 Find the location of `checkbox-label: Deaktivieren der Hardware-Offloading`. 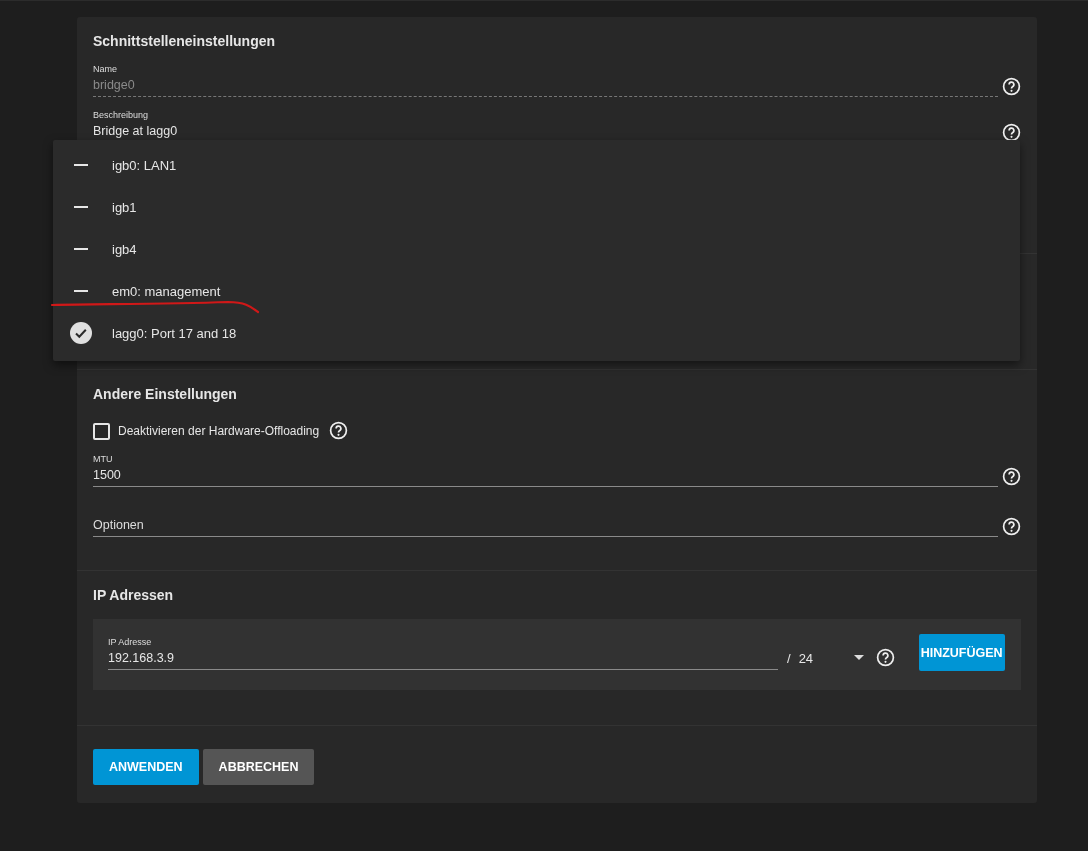

checkbox-label: Deaktivieren der Hardware-Offloading is located at coordinates (219, 431).